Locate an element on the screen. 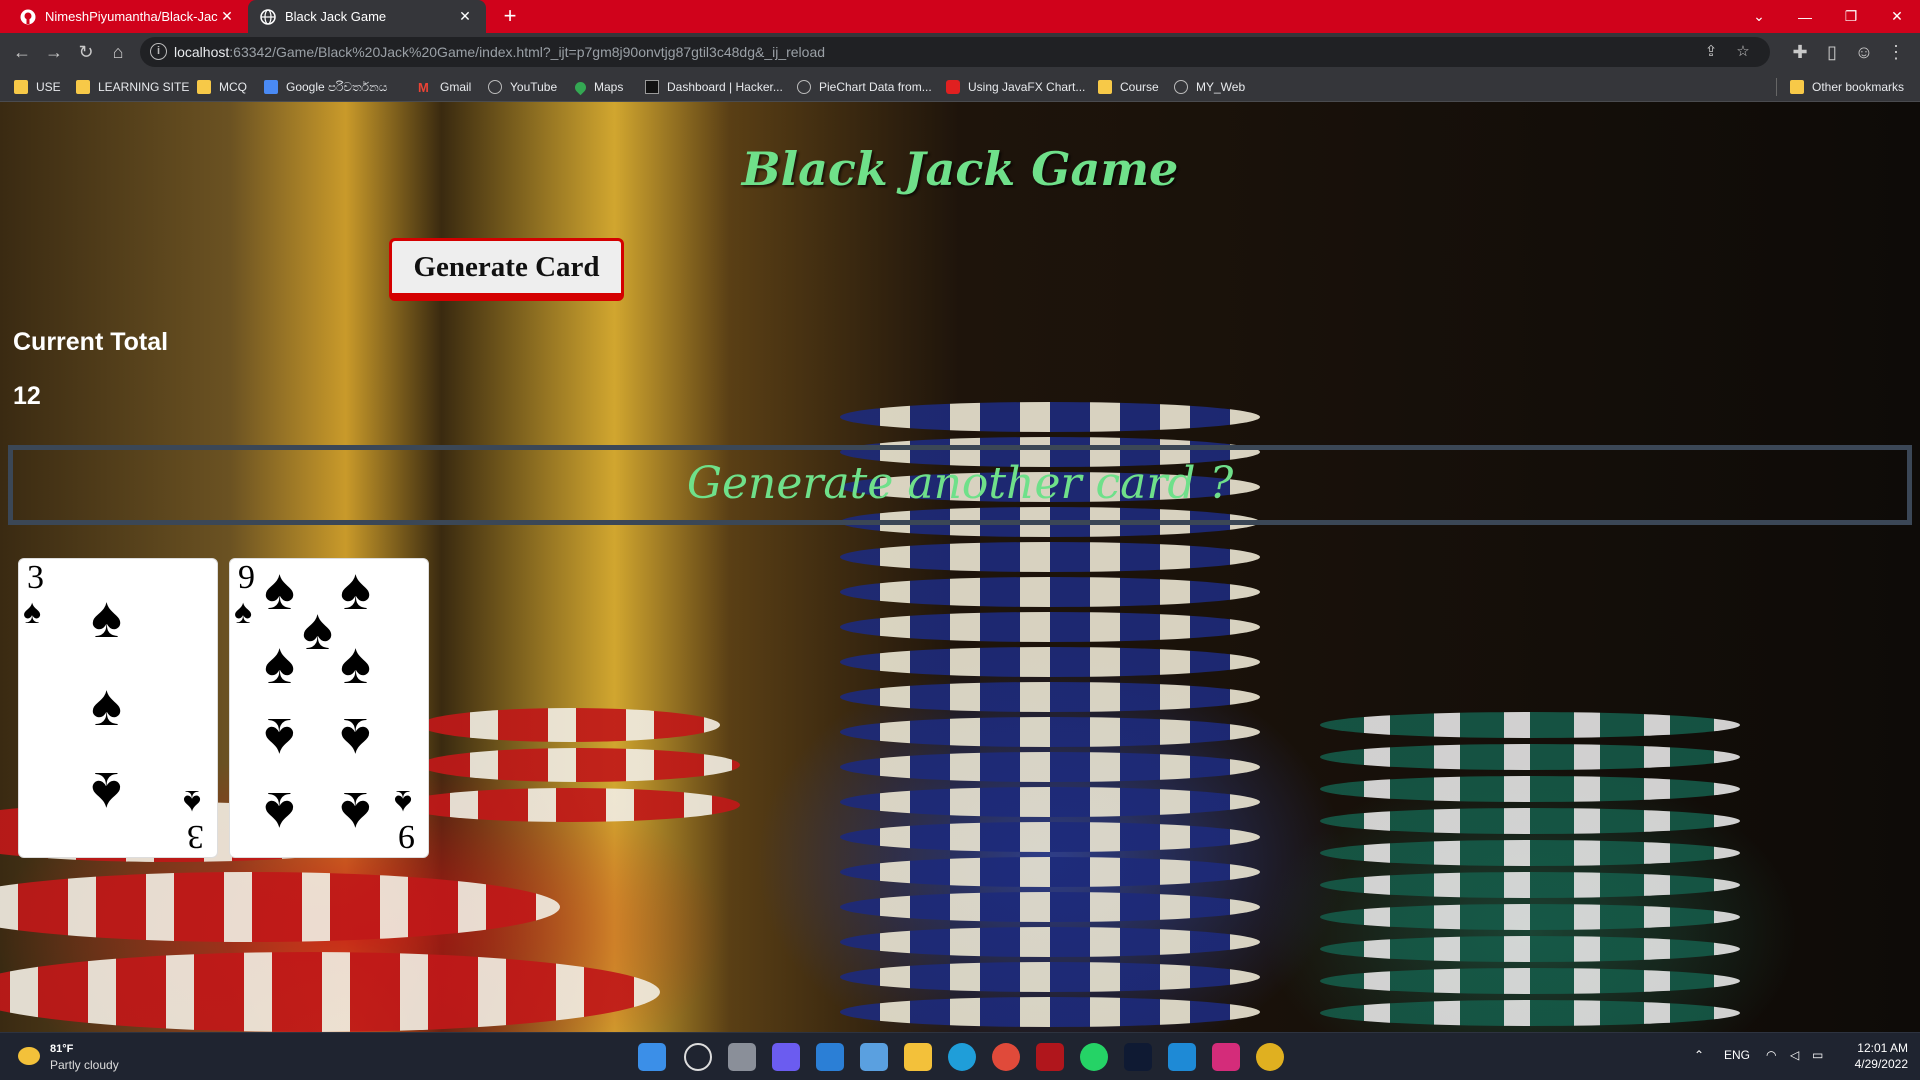  start-icon is located at coordinates (652, 1057).